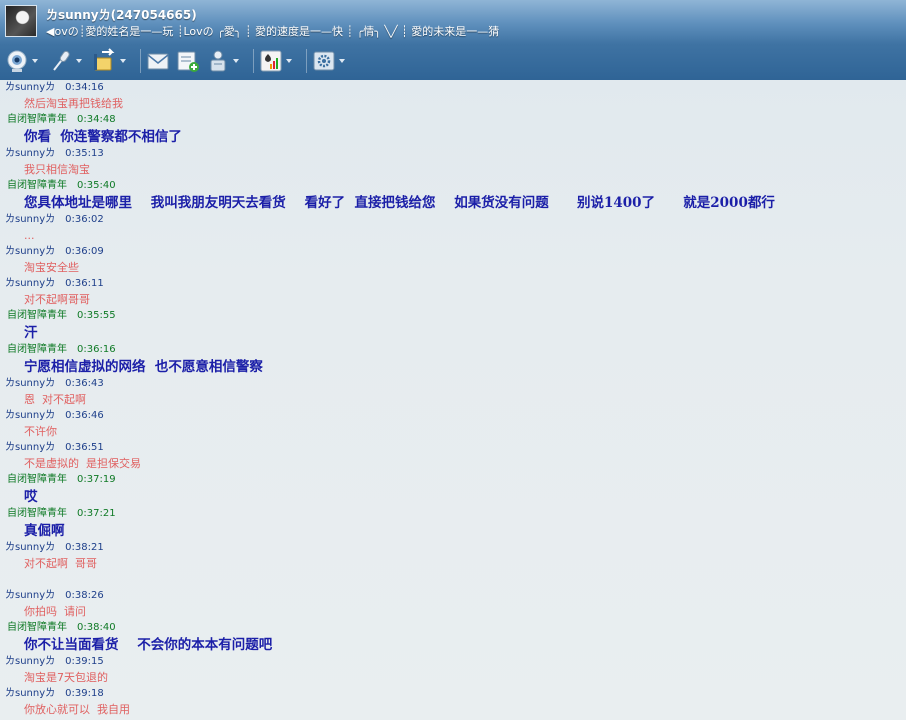 Image resolution: width=906 pixels, height=720 pixels. What do you see at coordinates (96, 627) in the screenshot?
I see `message-time: 0:38:40` at bounding box center [96, 627].